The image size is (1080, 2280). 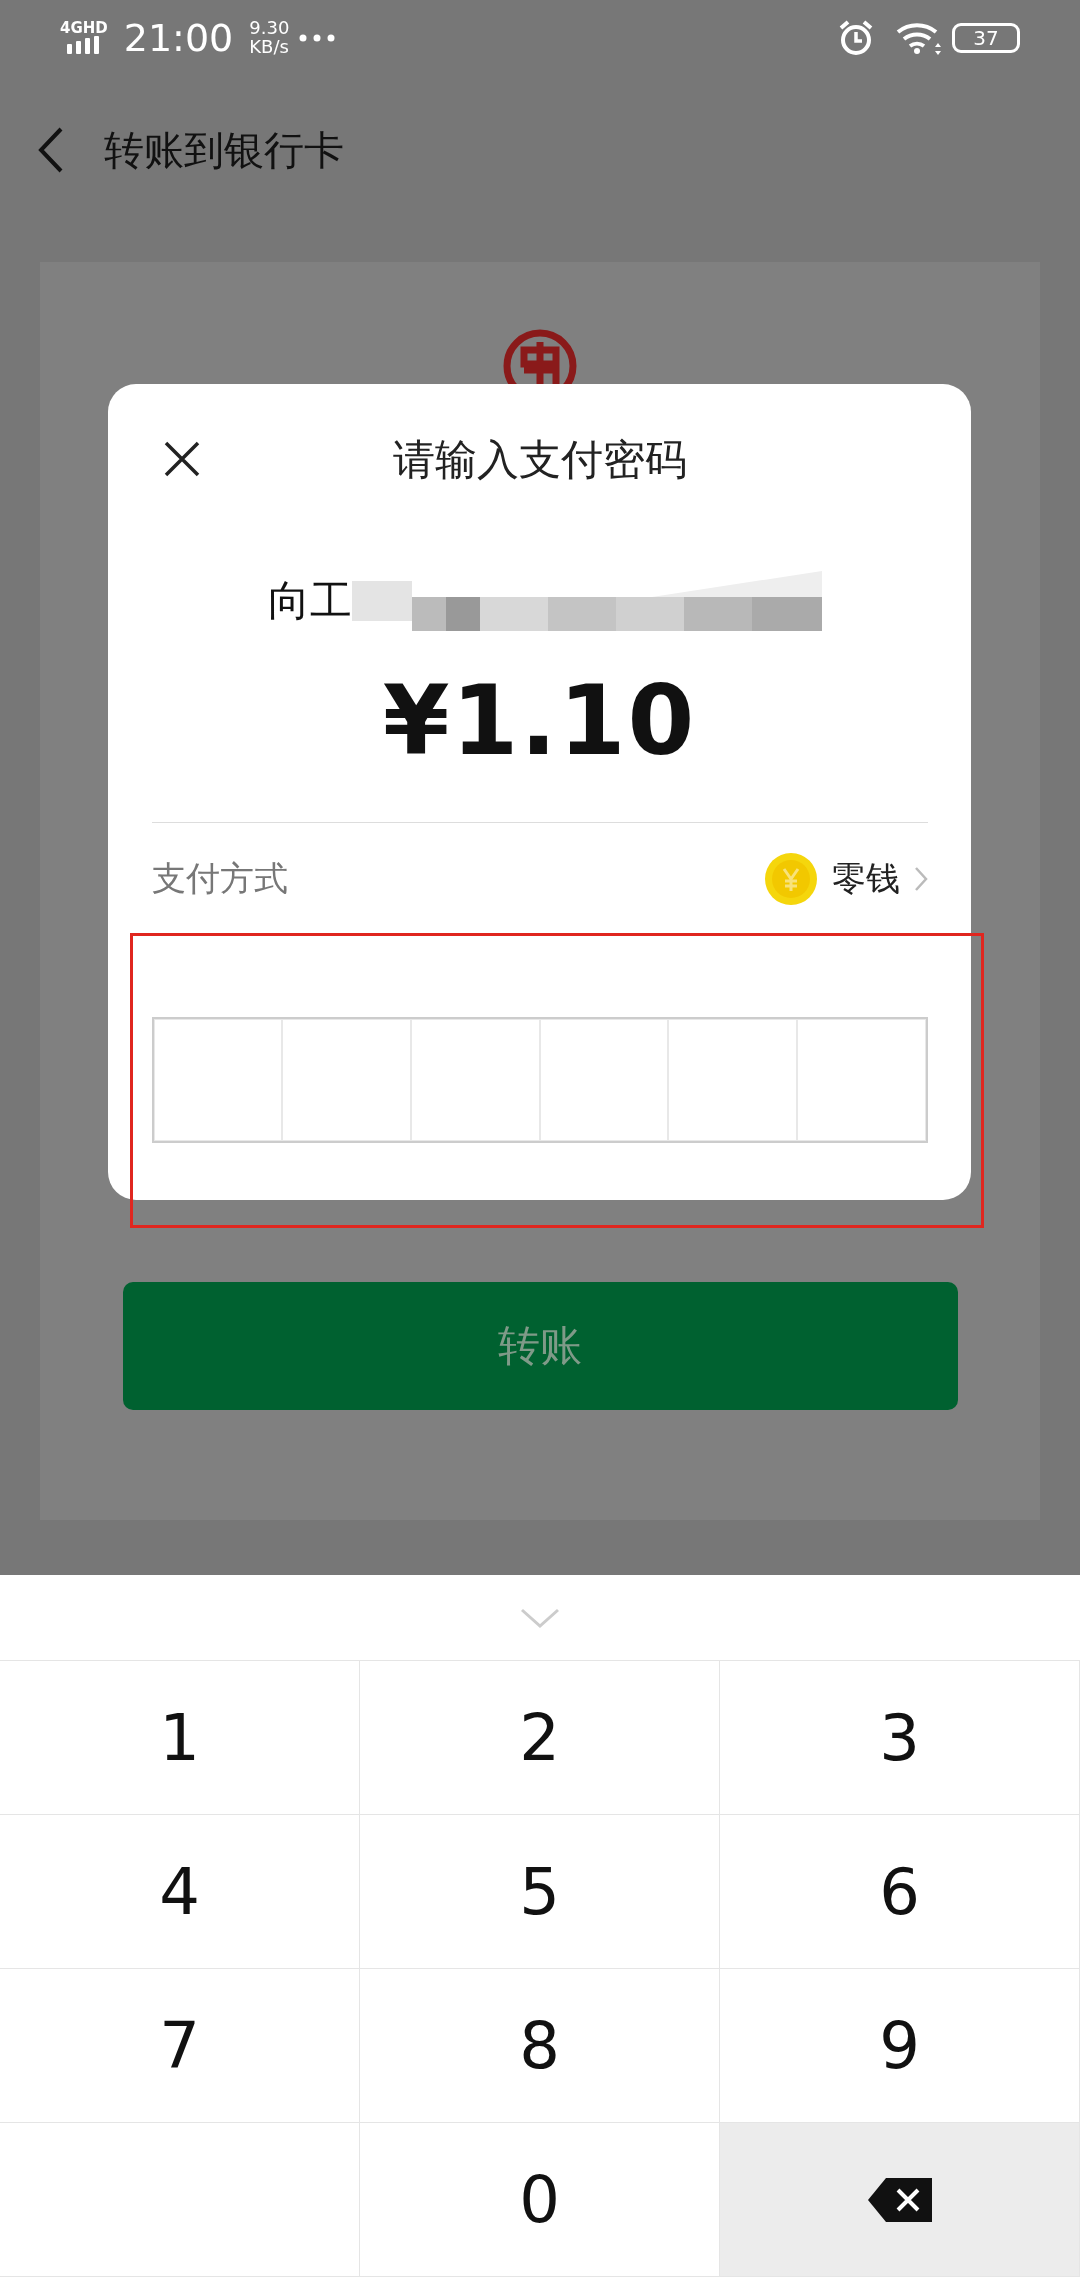 I want to click on coin-icon, so click(x=790, y=879).